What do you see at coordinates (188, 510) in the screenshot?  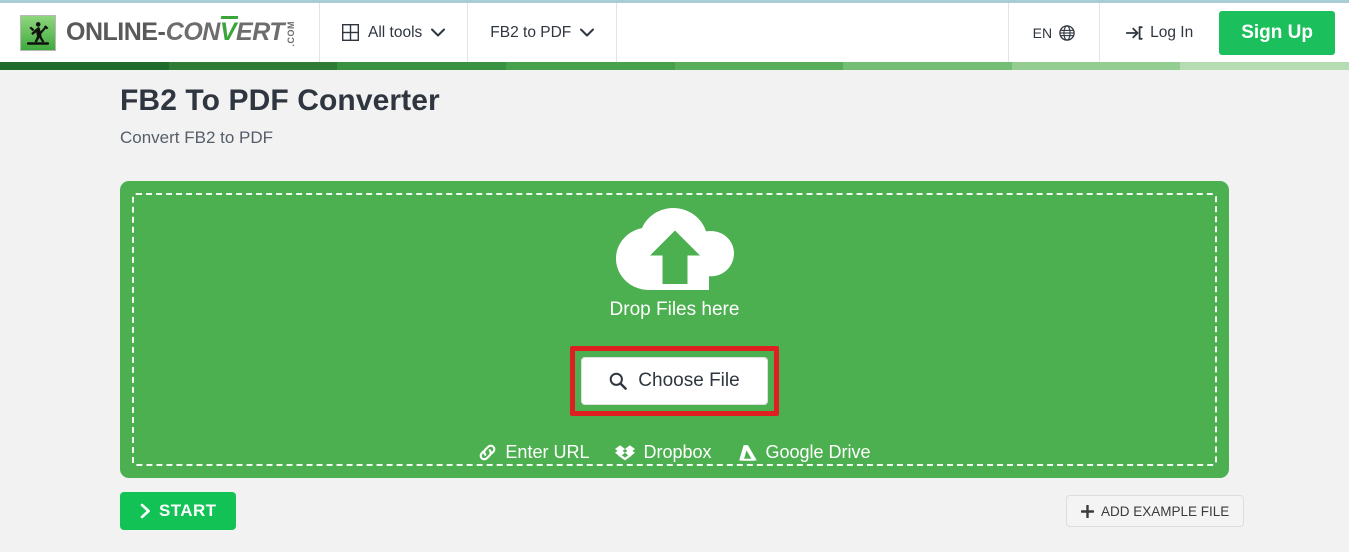 I see `start-button-label: START` at bounding box center [188, 510].